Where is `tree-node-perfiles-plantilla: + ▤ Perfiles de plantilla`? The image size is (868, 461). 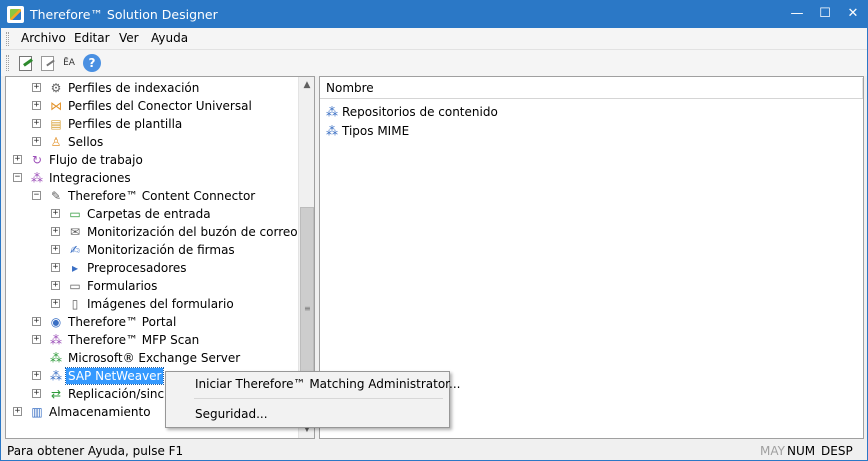 tree-node-perfiles-plantilla: + ▤ Perfiles de plantilla is located at coordinates (151, 124).